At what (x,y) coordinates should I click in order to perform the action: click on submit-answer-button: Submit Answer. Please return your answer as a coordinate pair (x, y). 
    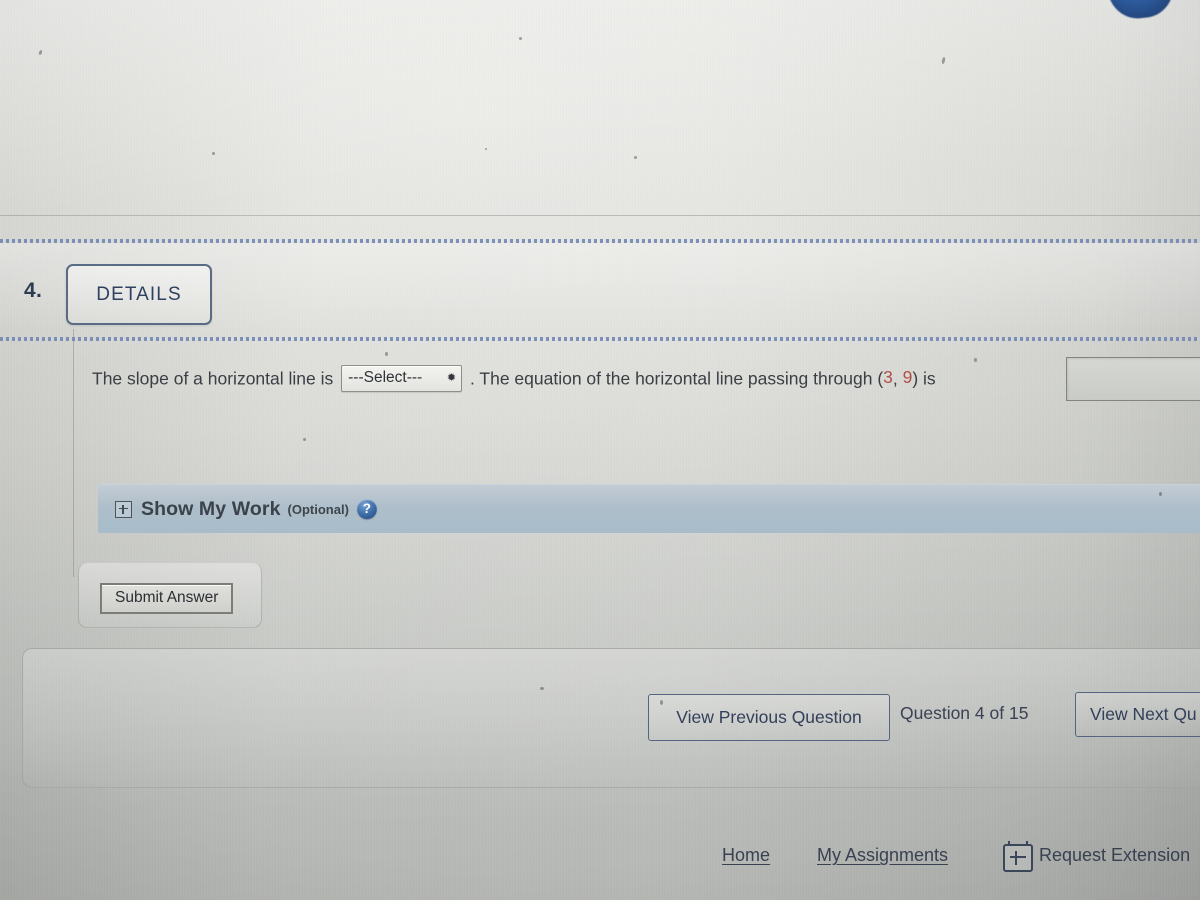
    Looking at the image, I should click on (167, 598).